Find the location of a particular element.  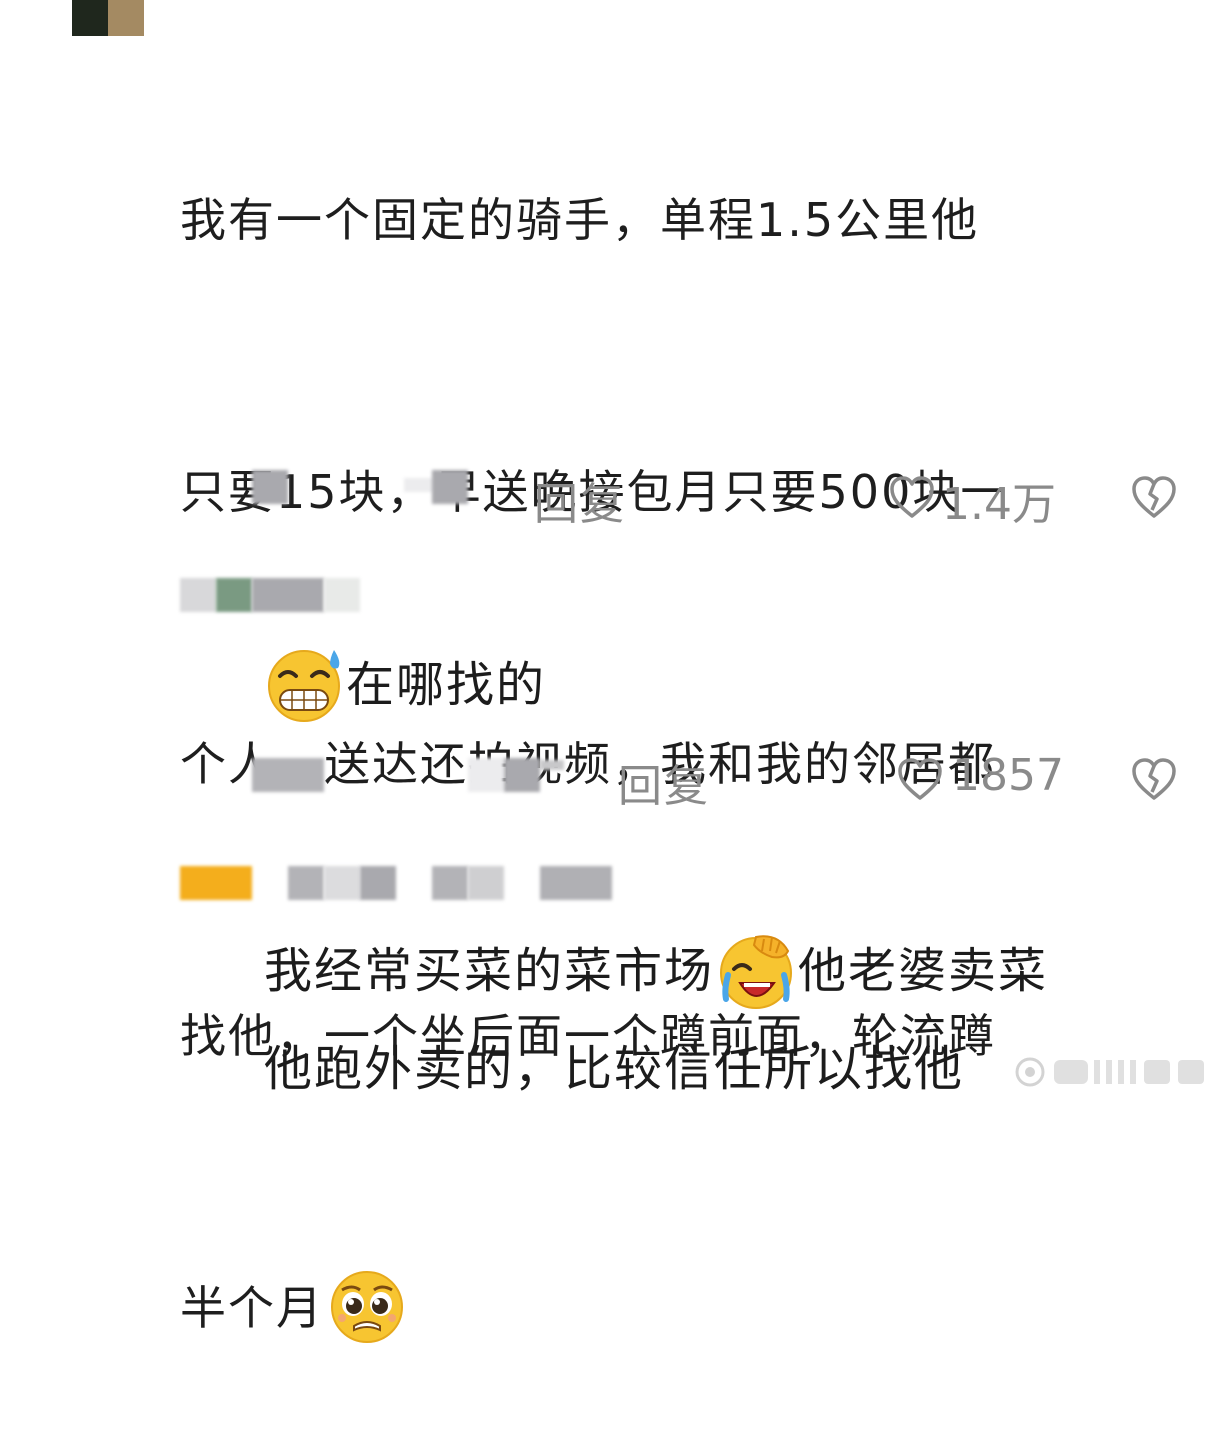

grimacing-sweat-emoji is located at coordinates (305, 684).